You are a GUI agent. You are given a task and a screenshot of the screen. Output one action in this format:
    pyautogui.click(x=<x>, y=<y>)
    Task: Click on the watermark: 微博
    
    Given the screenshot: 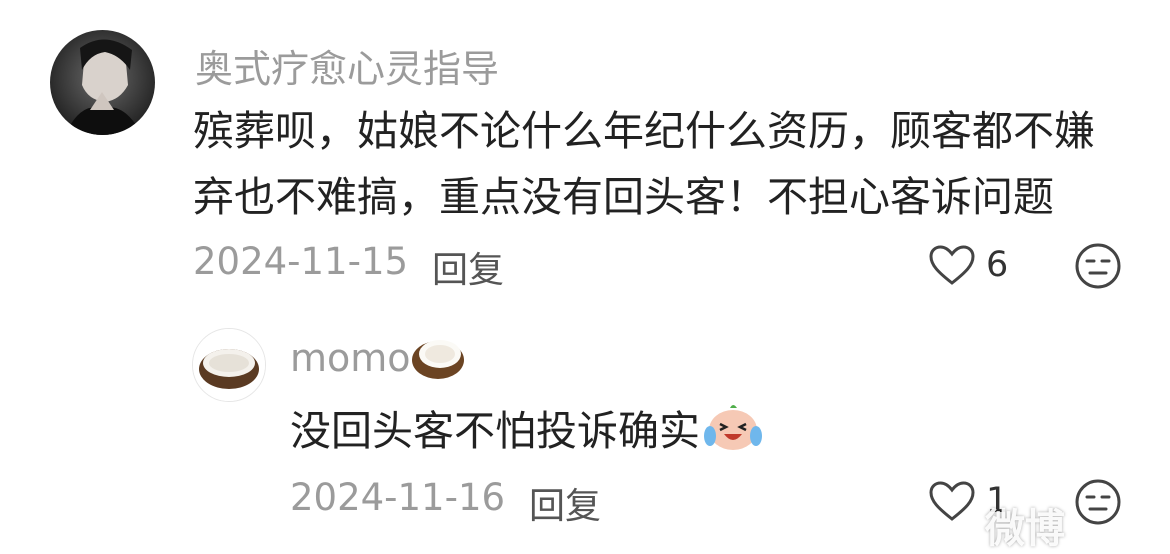 What is the action you would take?
    pyautogui.click(x=1025, y=529)
    